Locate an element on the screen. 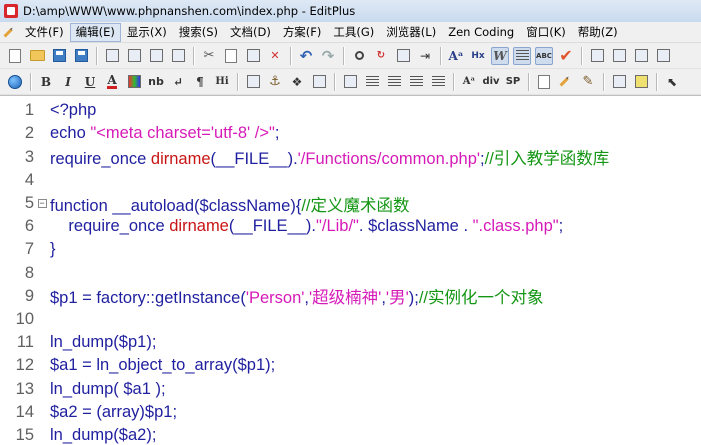  open-folder-button is located at coordinates (37, 56).